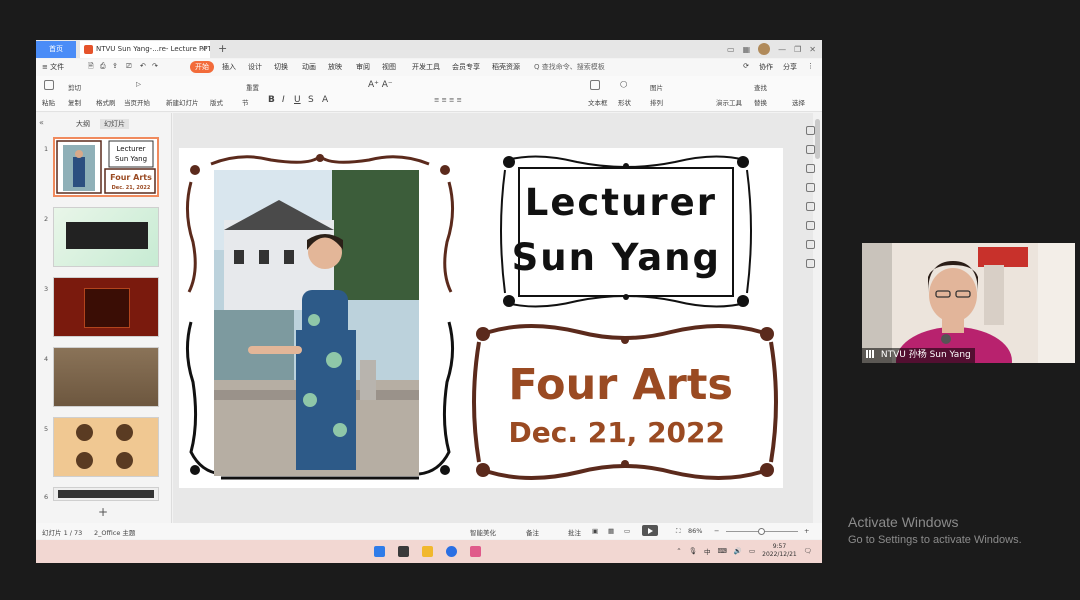 The width and height of the screenshot is (1080, 600). What do you see at coordinates (137, 102) in the screenshot?
I see `play-from-current-button: 当页开始` at bounding box center [137, 102].